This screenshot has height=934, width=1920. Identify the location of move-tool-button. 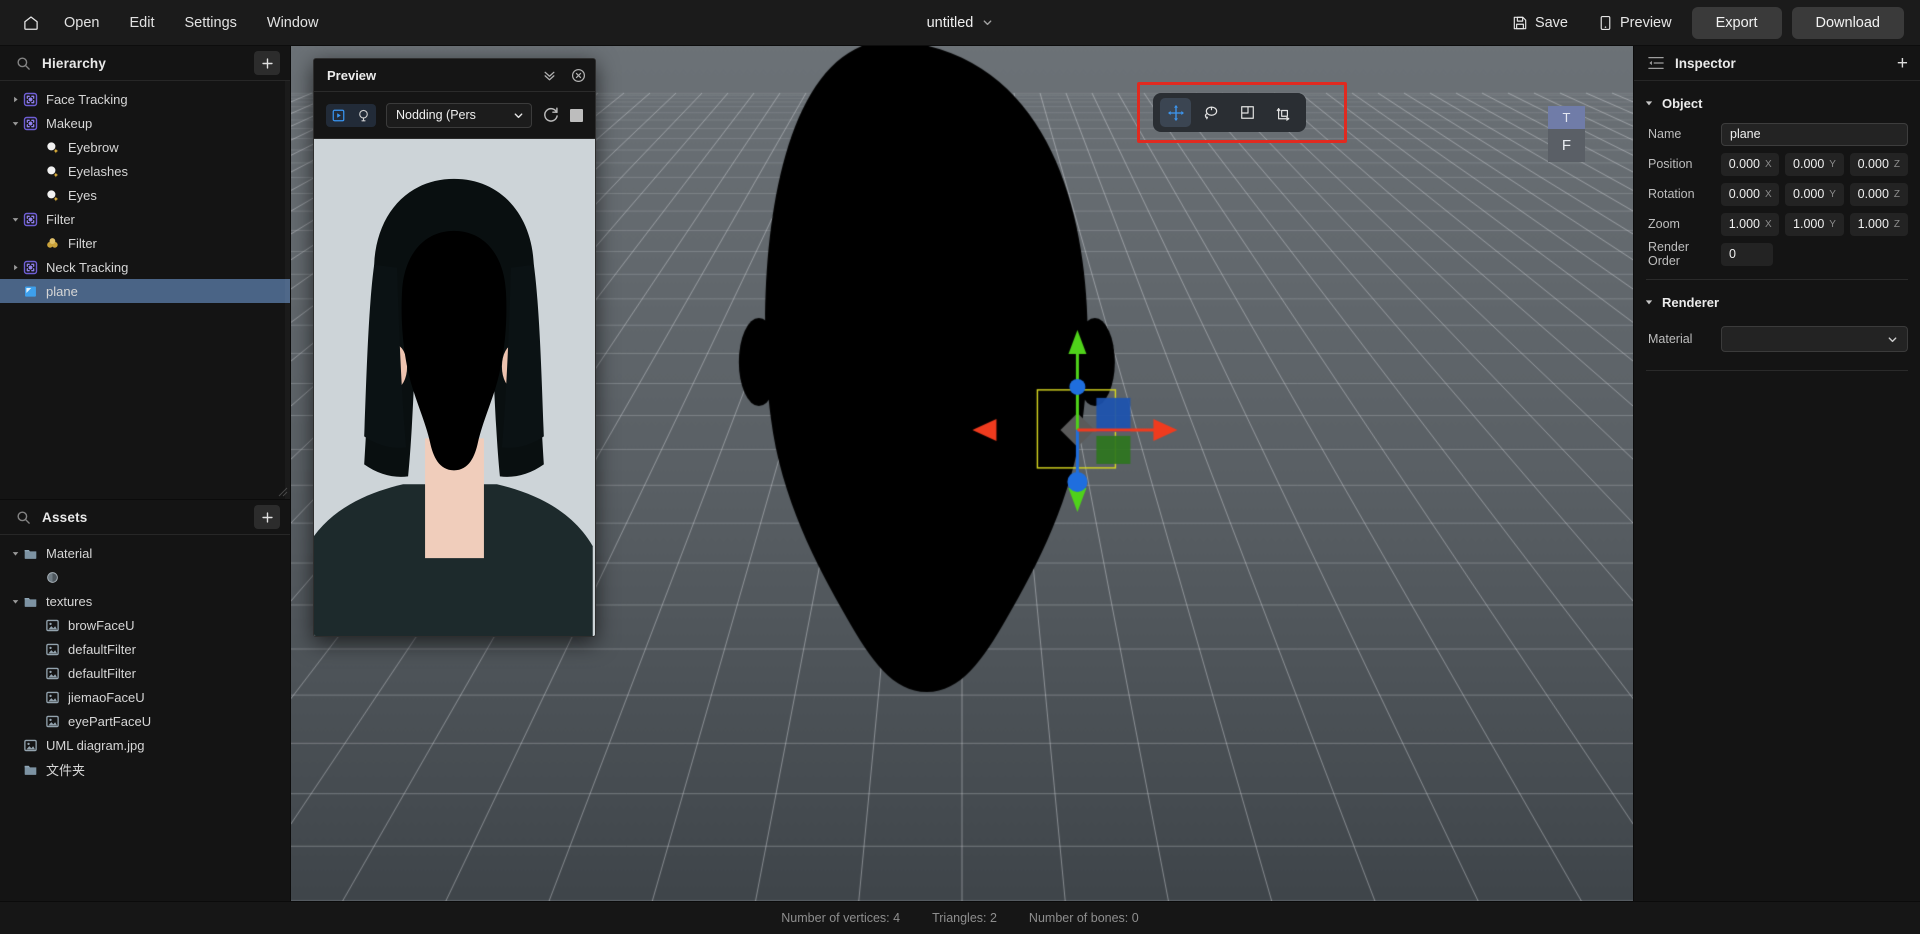
(1175, 112).